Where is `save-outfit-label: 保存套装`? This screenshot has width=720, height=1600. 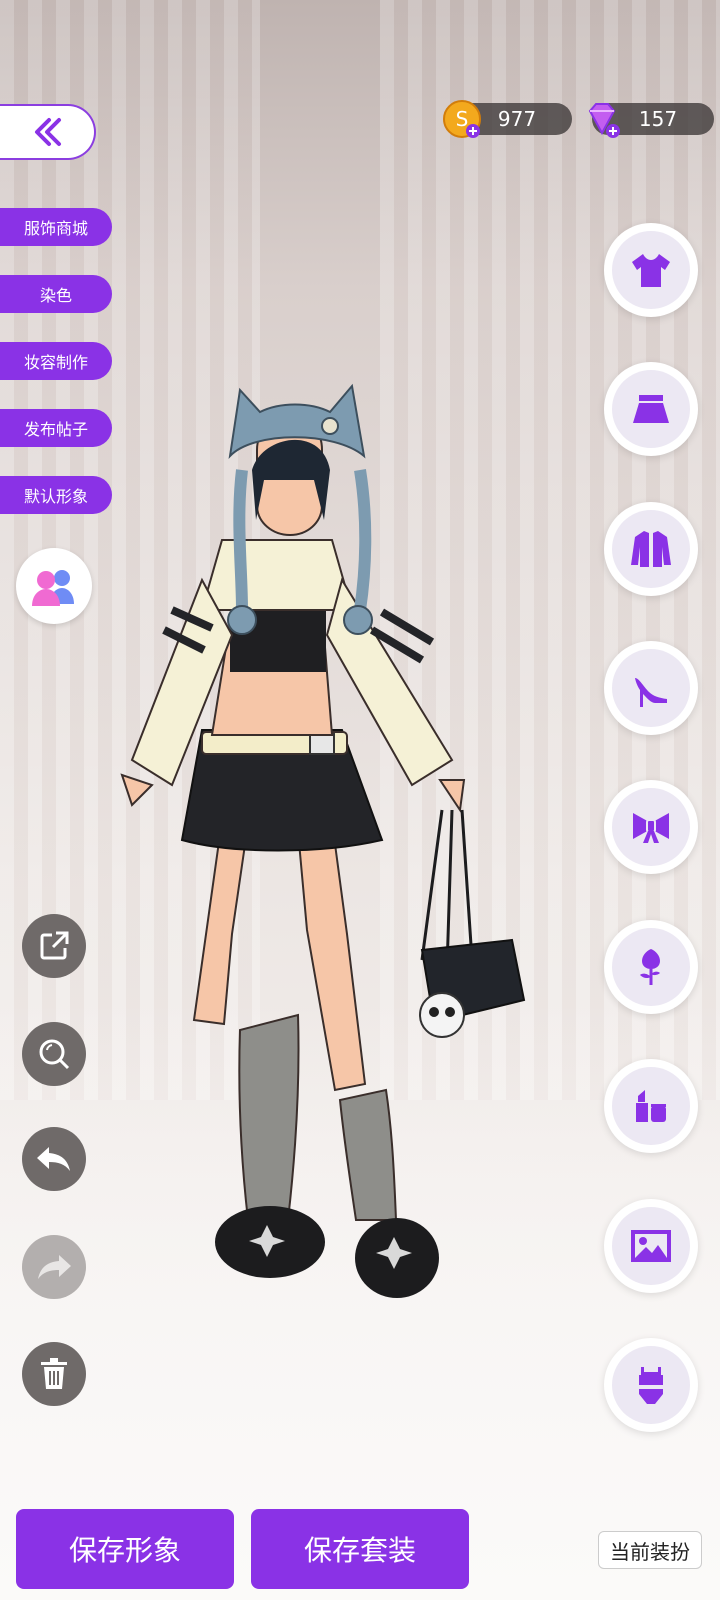 save-outfit-label: 保存套装 is located at coordinates (359, 1550).